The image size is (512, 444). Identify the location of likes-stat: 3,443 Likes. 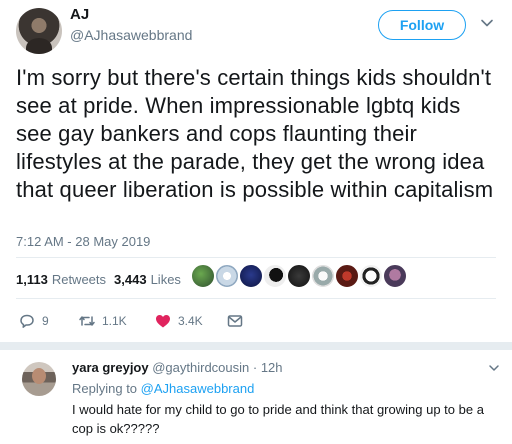
(147, 279).